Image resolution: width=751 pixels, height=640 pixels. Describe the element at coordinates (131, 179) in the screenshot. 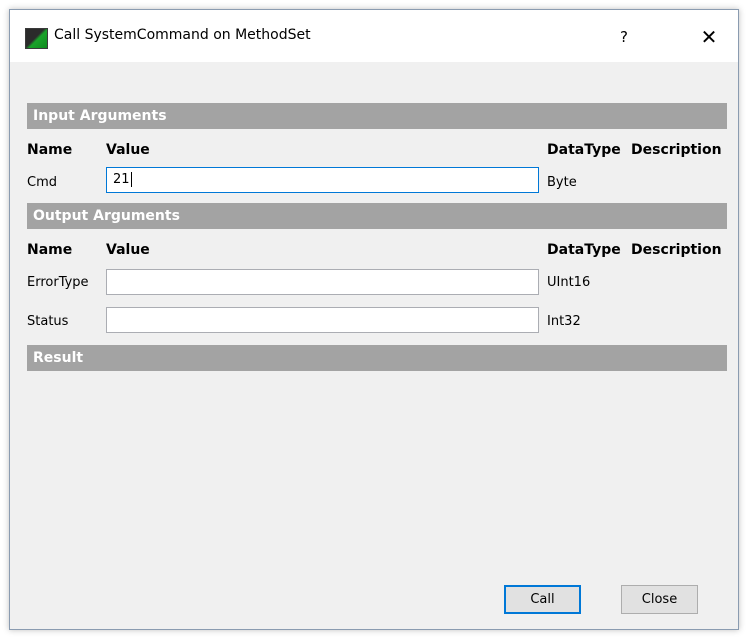

I see `text-caret` at that location.